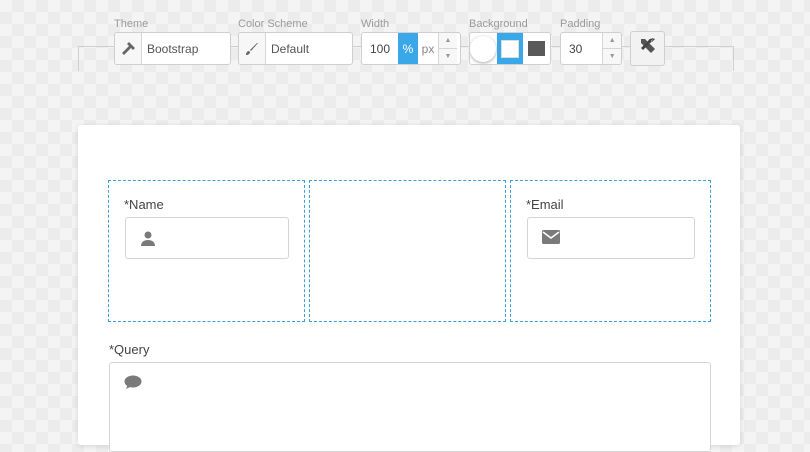 This screenshot has width=810, height=452. I want to click on dark-swatch-icon, so click(537, 48).